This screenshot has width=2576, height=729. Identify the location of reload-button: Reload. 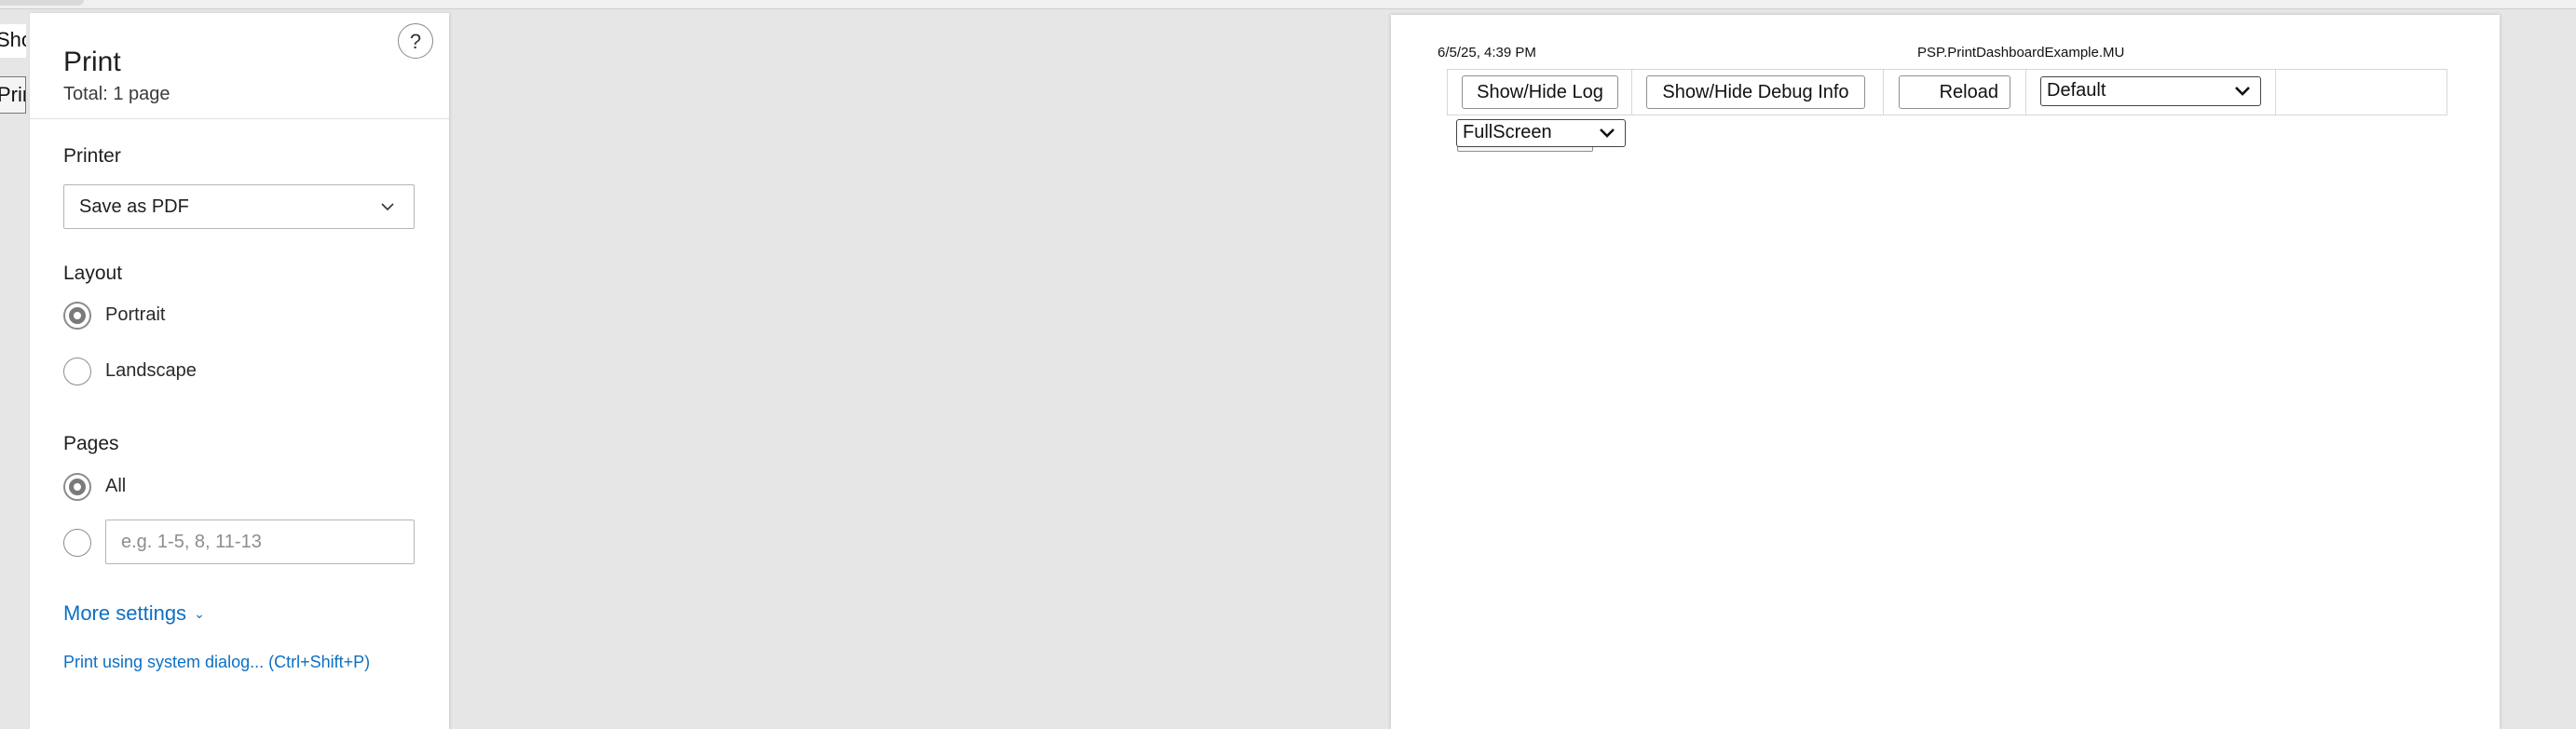
(1954, 92).